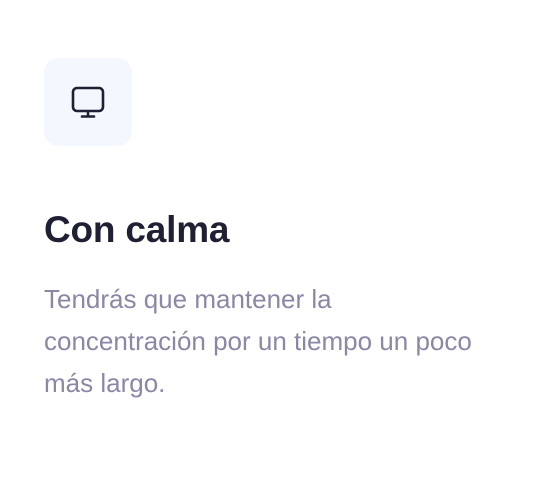  Describe the element at coordinates (137, 229) in the screenshot. I see `card-title: Con calma` at that location.